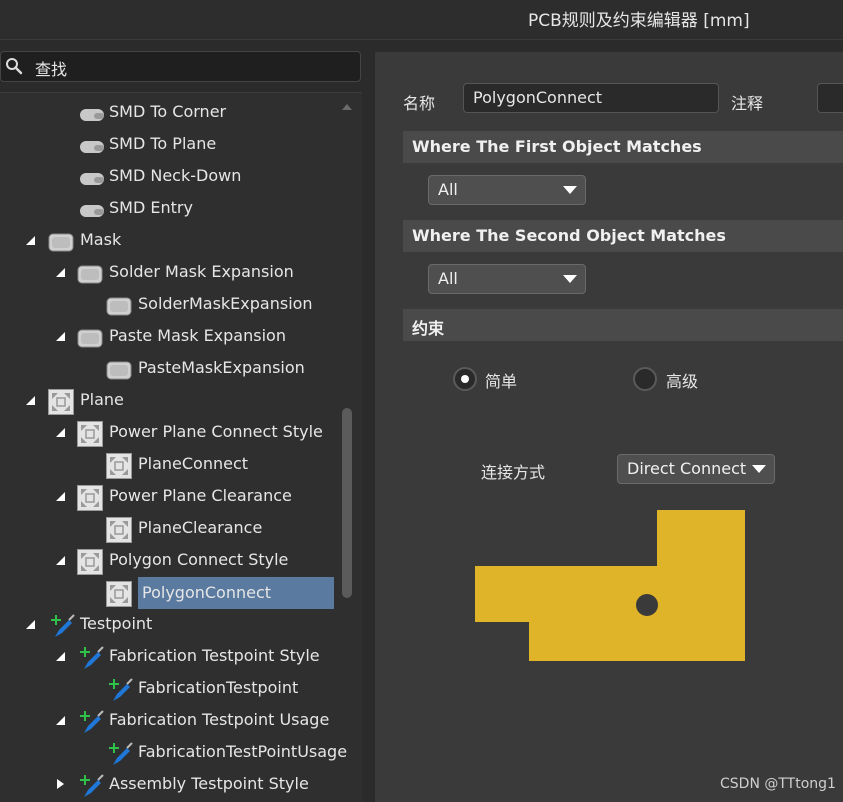 The image size is (843, 802). I want to click on tree-item: SMD To Corner, so click(170, 113).